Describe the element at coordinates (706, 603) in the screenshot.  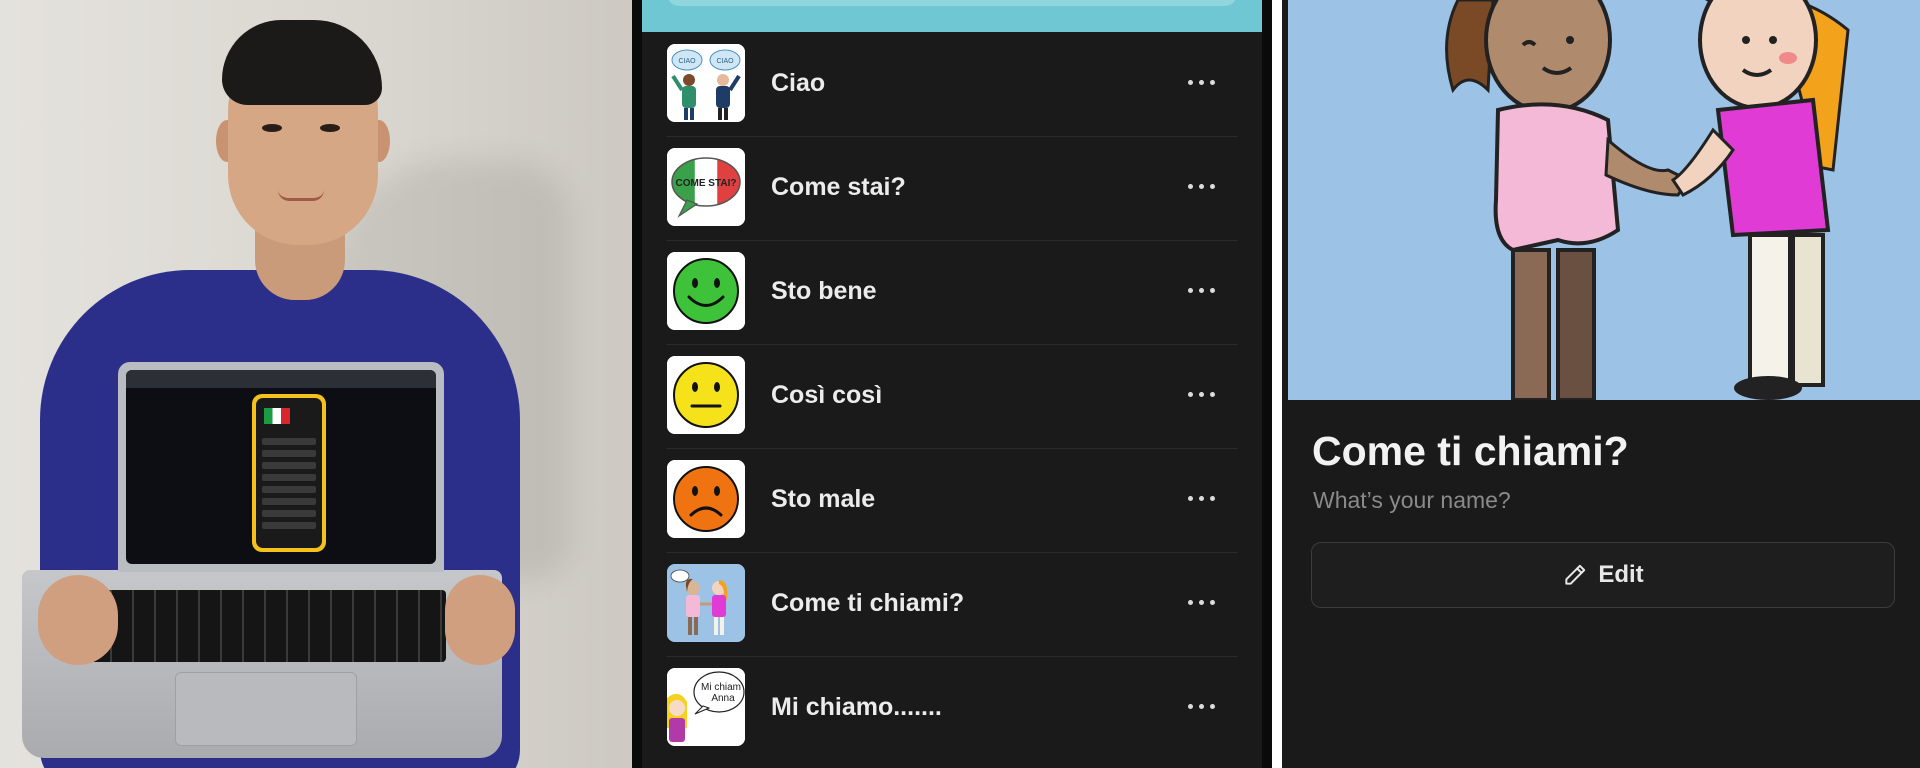
I see `handshake-girls-icon` at that location.